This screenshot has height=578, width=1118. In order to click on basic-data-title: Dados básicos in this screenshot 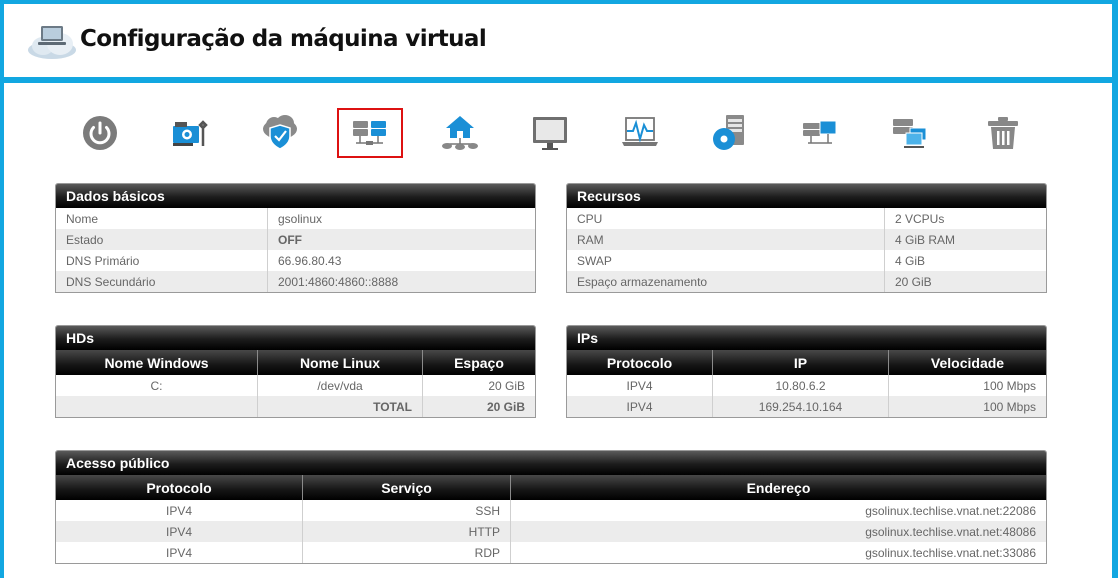, I will do `click(295, 196)`.